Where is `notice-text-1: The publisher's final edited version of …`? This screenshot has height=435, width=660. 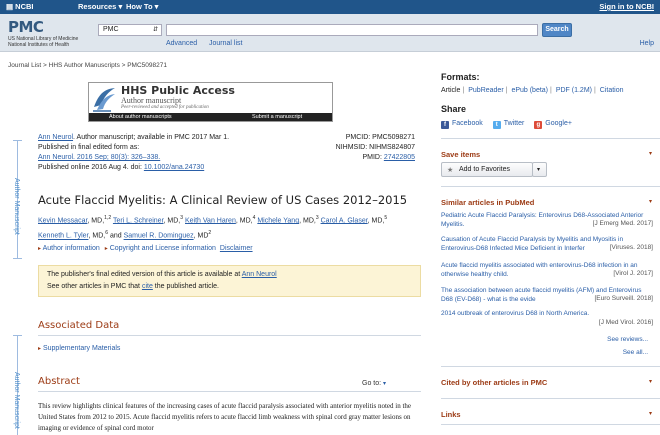 notice-text-1: The publisher's final edited version of … is located at coordinates (144, 274).